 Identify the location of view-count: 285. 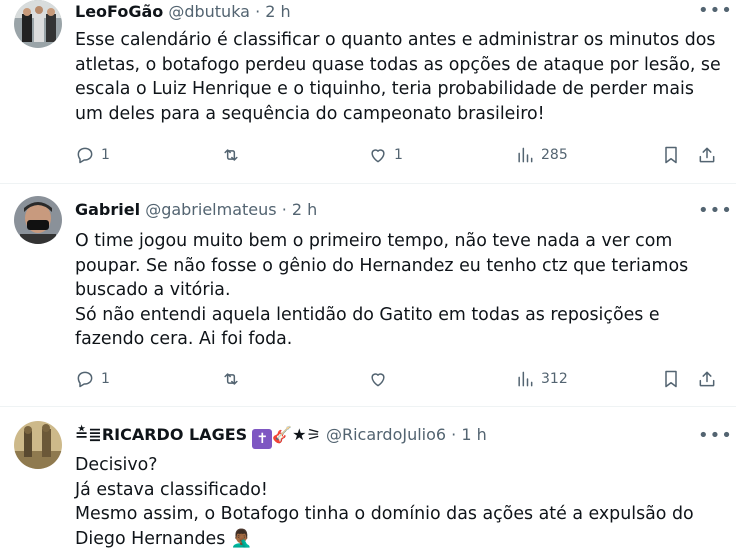
(554, 155).